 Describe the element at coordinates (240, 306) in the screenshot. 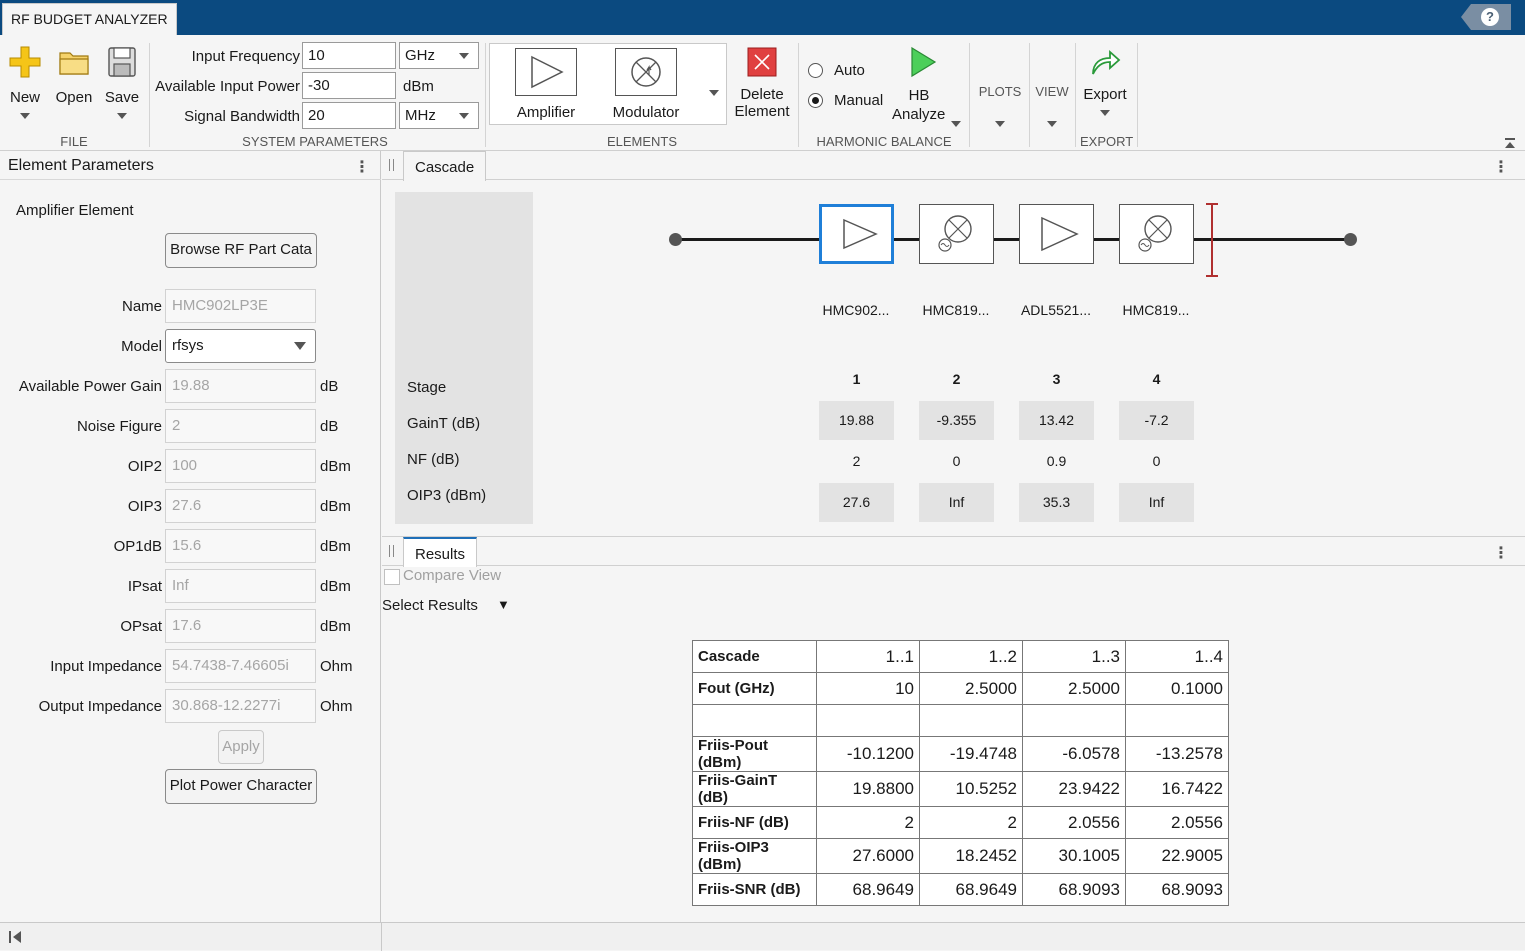

I see `name-field: HMC902LP3E` at that location.